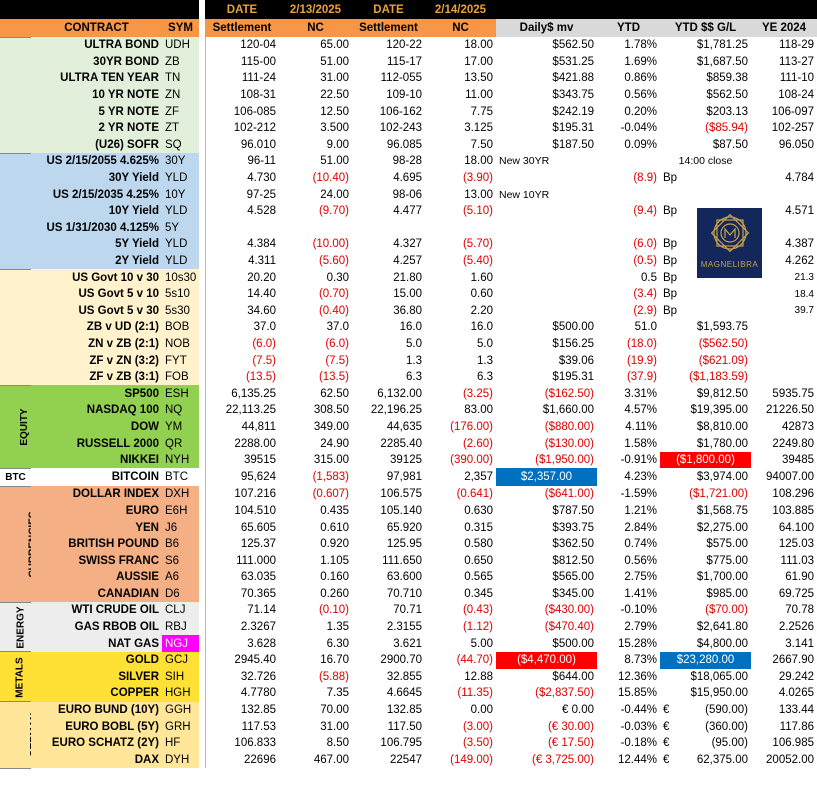 The width and height of the screenshot is (817, 802). Describe the element at coordinates (333, 676) in the screenshot. I see `net-change-1: (5.88)` at that location.